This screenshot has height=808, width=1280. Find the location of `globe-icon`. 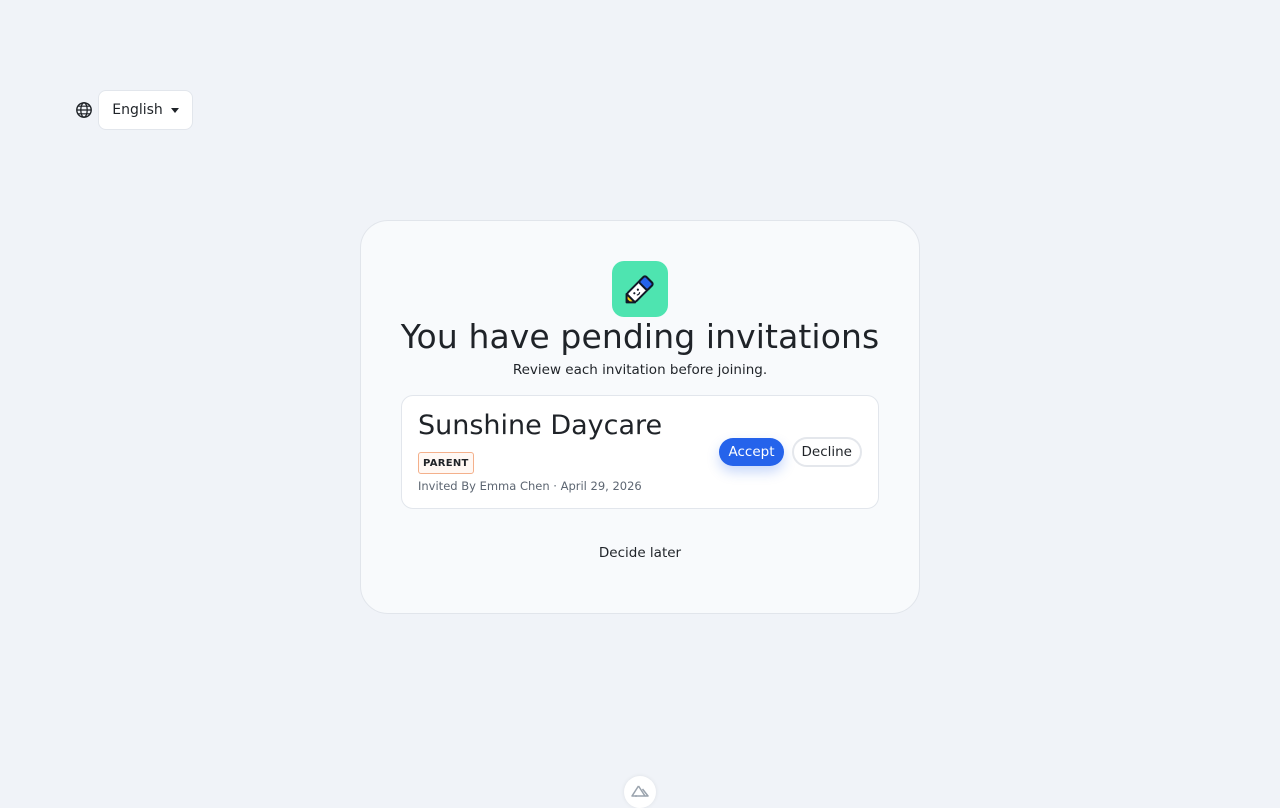

globe-icon is located at coordinates (84, 110).